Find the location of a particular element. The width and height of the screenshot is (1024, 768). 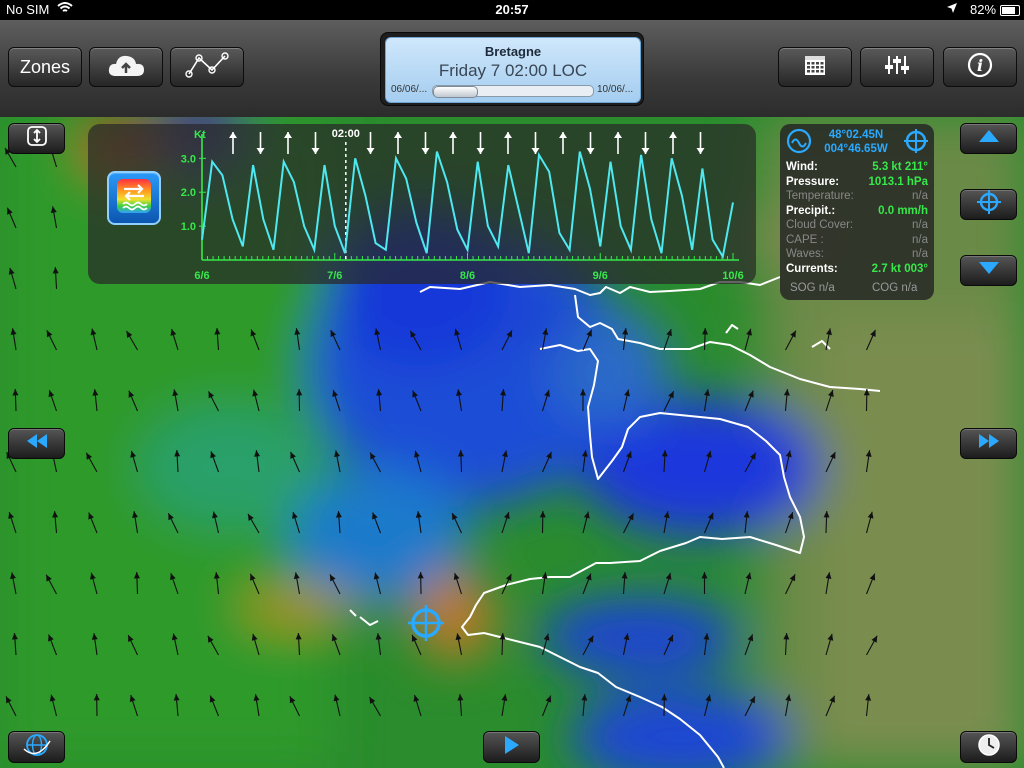

x-tick-label: 9/6 is located at coordinates (600, 276).